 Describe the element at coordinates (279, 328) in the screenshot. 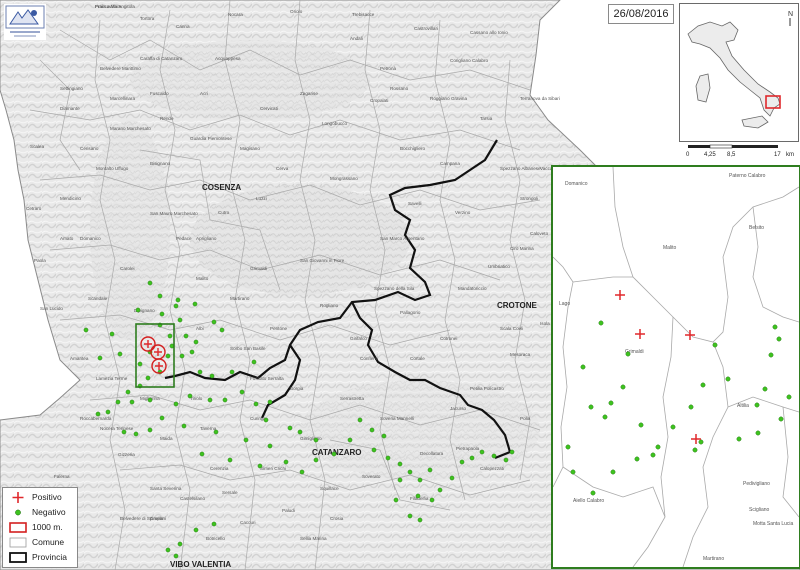

I see `comune-label: Pentone` at that location.